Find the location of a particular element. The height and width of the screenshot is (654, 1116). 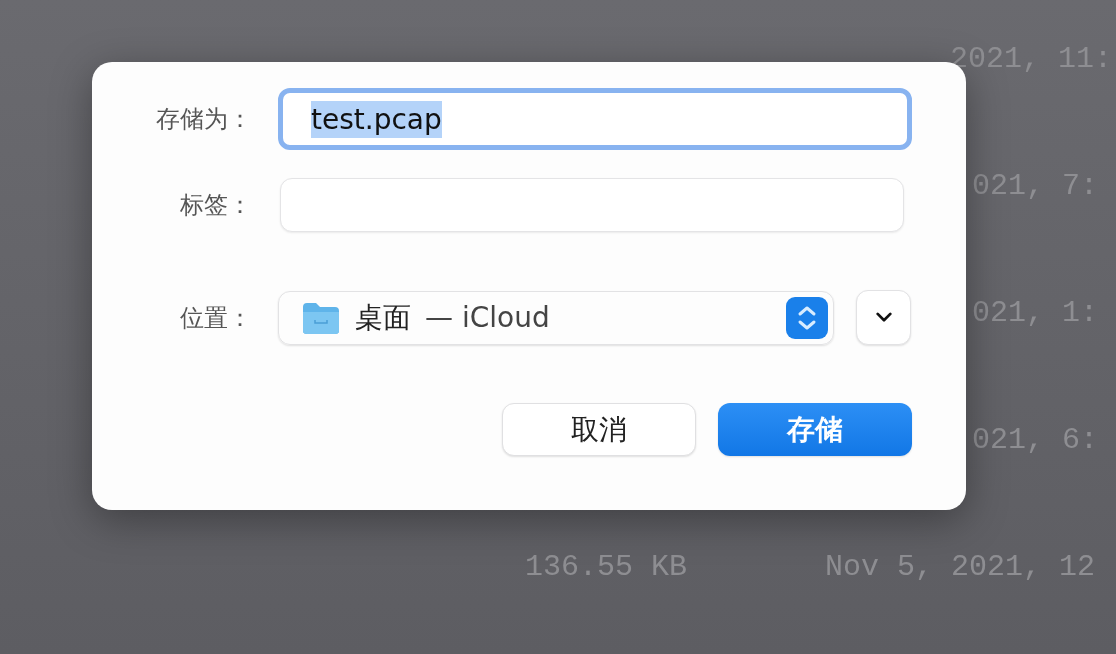

field-label: 位置： is located at coordinates (215, 318).